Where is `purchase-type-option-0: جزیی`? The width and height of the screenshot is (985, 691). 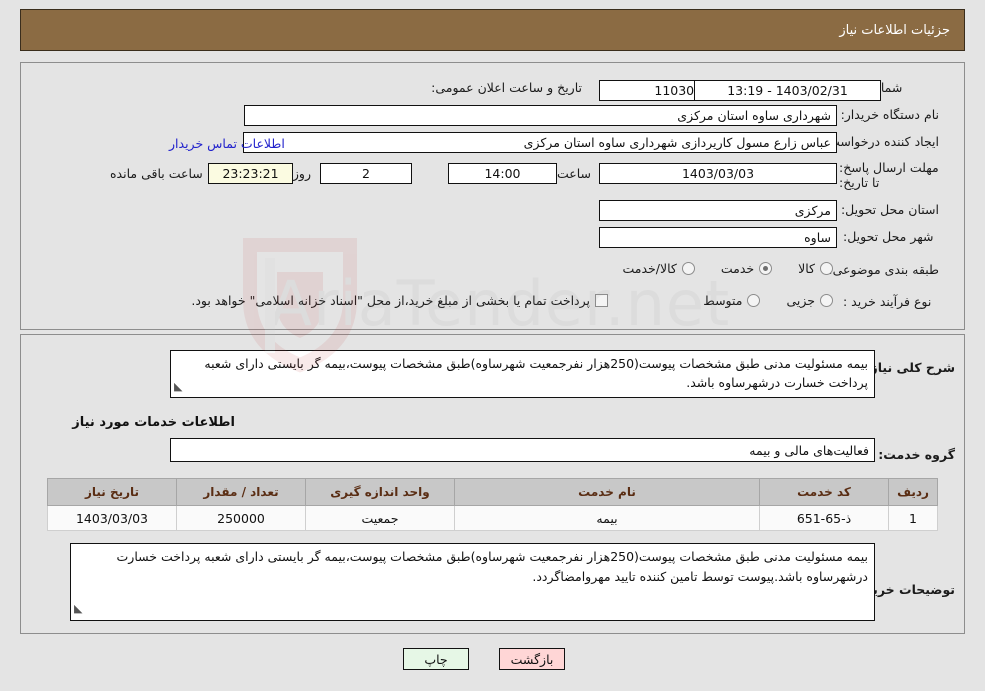 purchase-type-option-0: جزیی is located at coordinates (809, 300).